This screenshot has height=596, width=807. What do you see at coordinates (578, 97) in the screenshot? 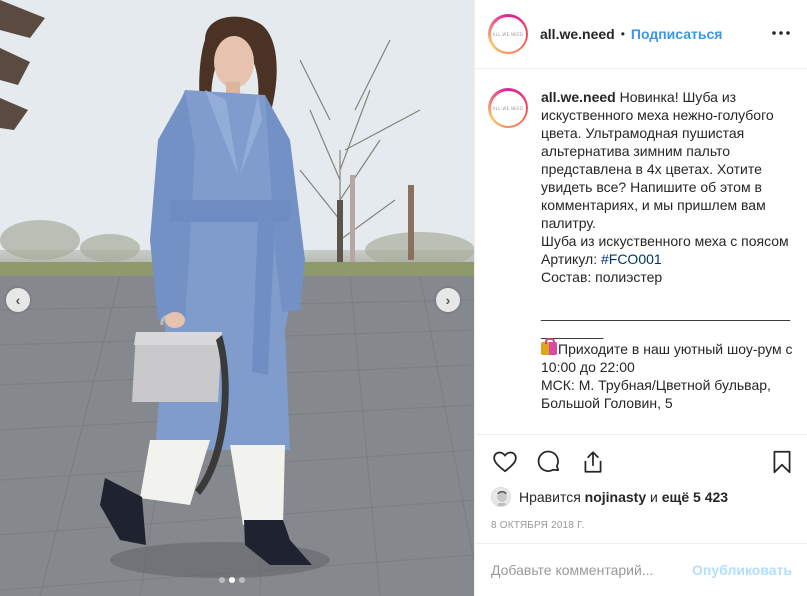
I see `caption-username: all.we.need` at bounding box center [578, 97].